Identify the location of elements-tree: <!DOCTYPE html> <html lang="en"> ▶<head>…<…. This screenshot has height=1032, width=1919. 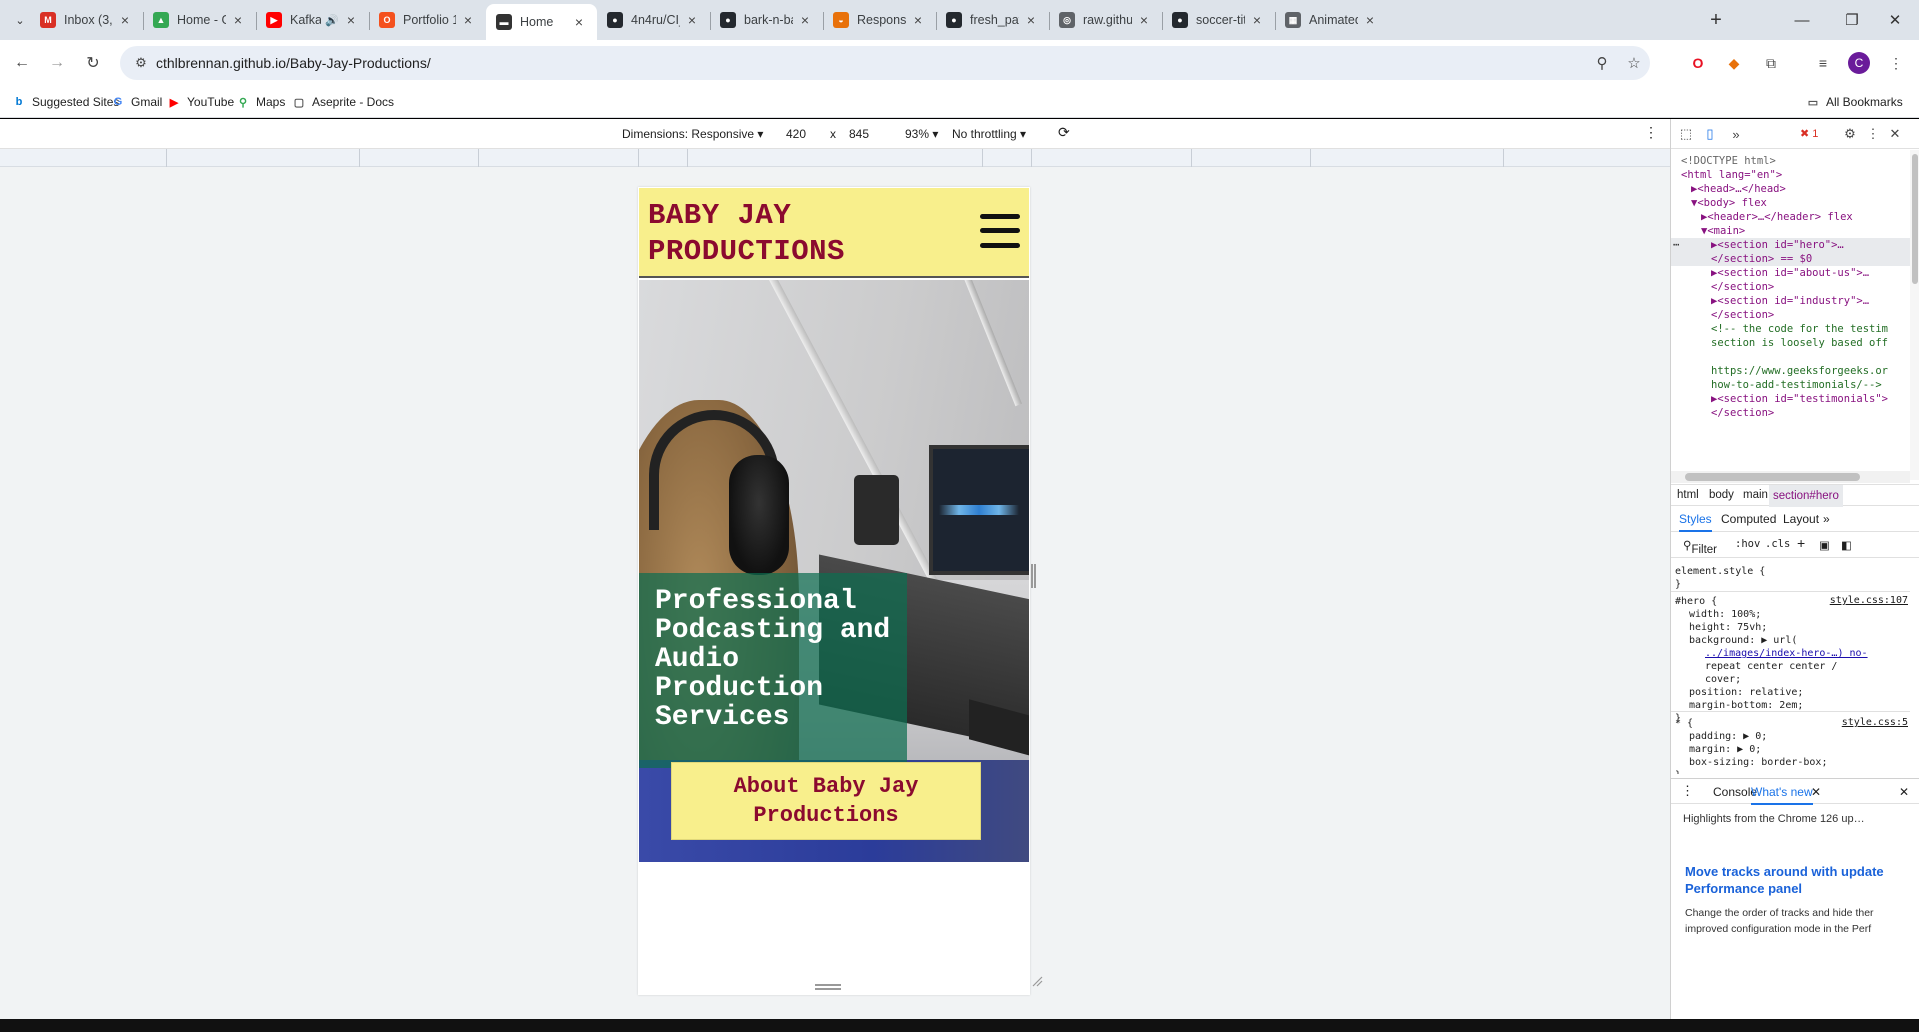
(1790, 315).